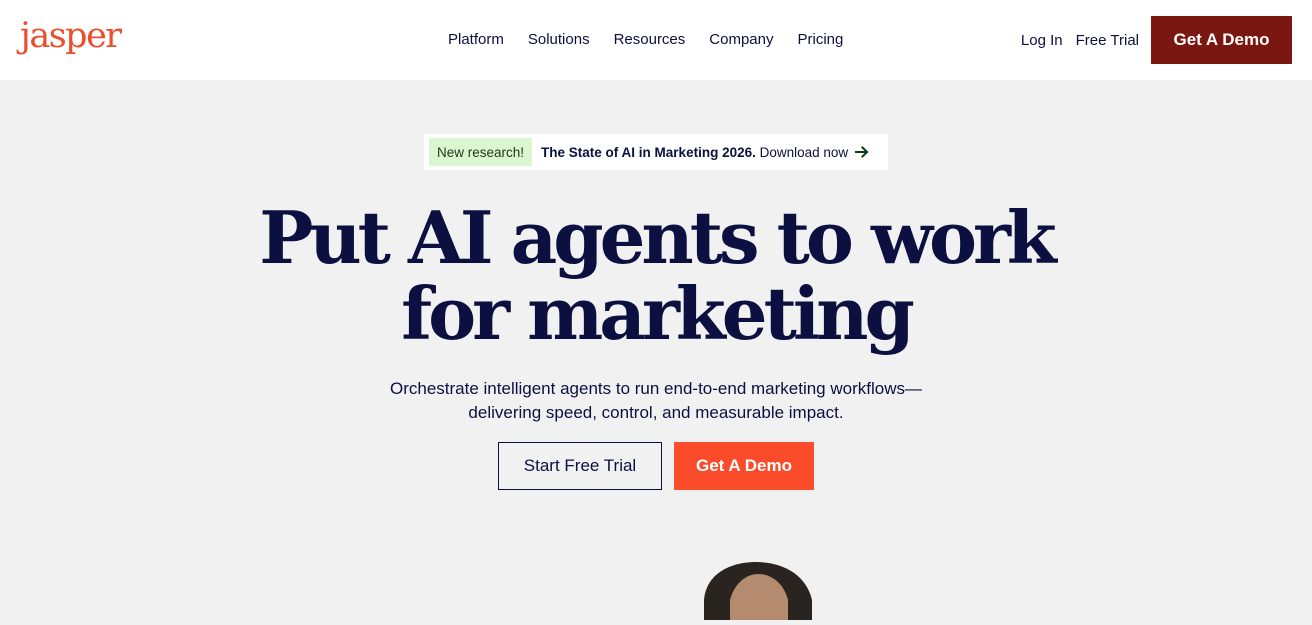 The width and height of the screenshot is (1312, 625). What do you see at coordinates (650, 40) in the screenshot?
I see `nav-item-resources: Resources` at bounding box center [650, 40].